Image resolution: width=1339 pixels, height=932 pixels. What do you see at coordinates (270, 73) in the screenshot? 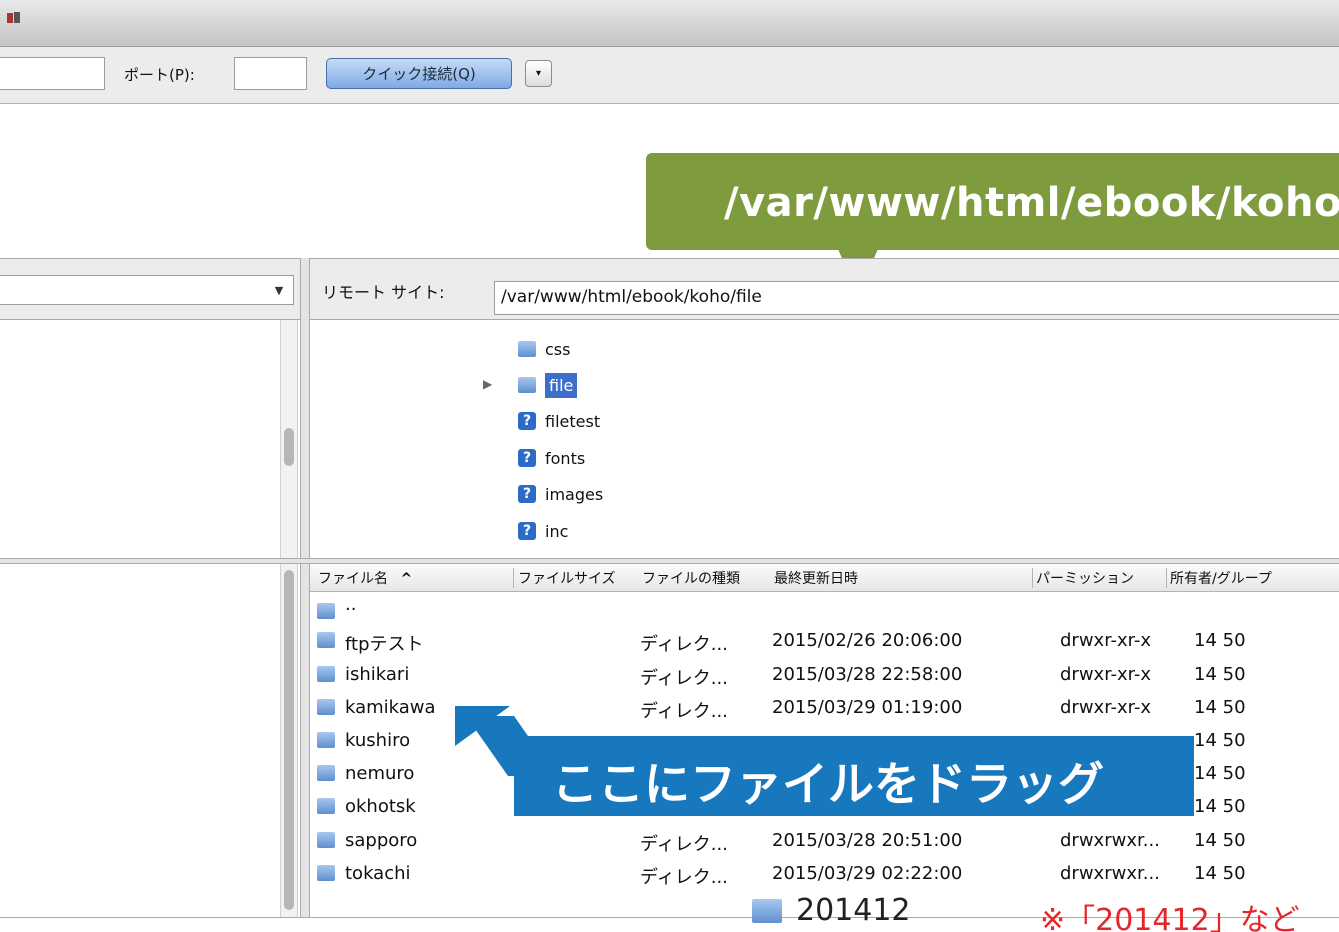
I see `port-input` at bounding box center [270, 73].